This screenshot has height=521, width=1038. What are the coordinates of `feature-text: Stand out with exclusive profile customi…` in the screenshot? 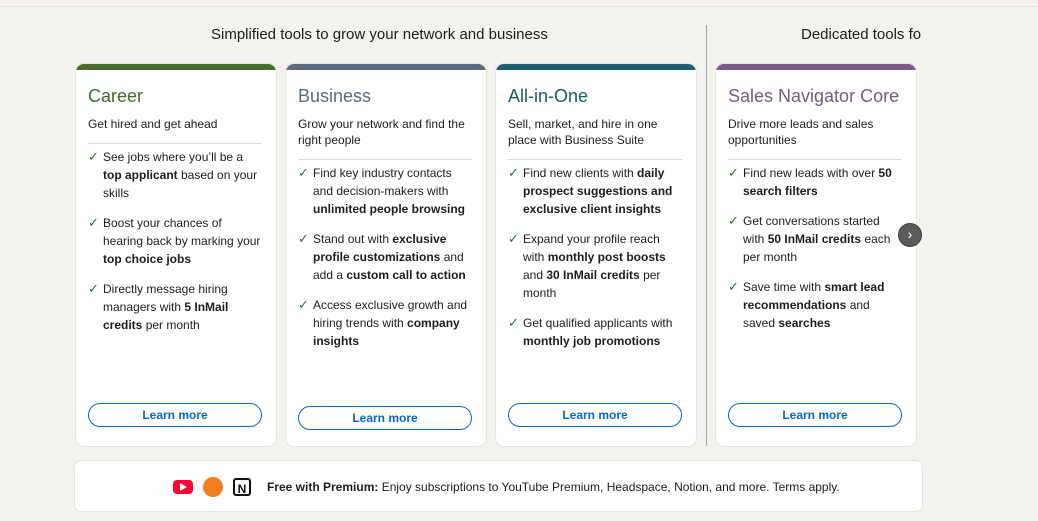 It's located at (393, 257).